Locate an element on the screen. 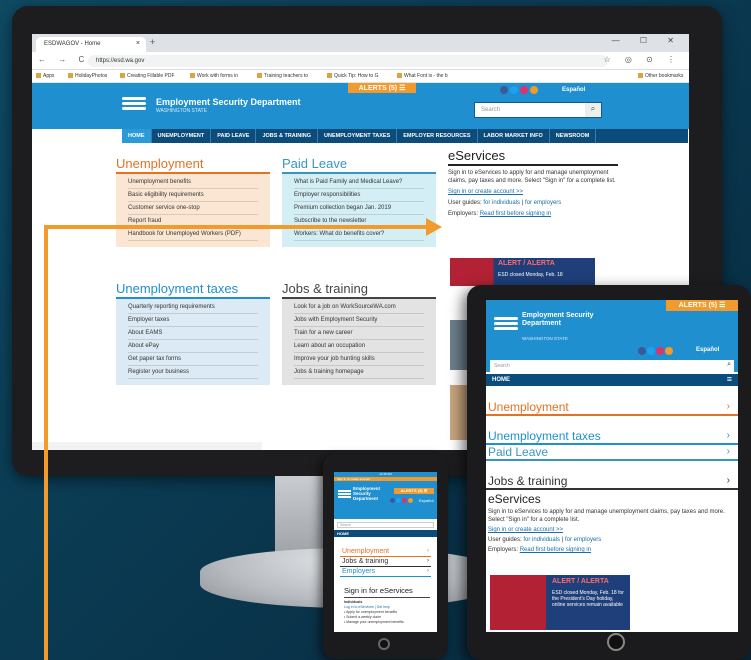  list-item: About EAMS is located at coordinates (193, 333).